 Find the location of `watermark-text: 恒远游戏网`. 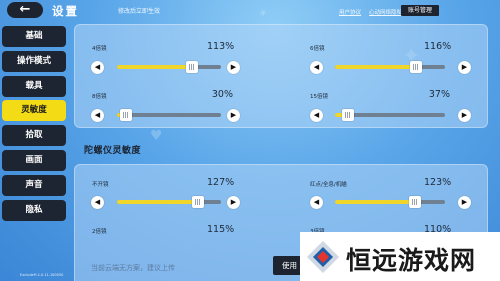

watermark-text: 恒远游戏网 is located at coordinates (411, 260).